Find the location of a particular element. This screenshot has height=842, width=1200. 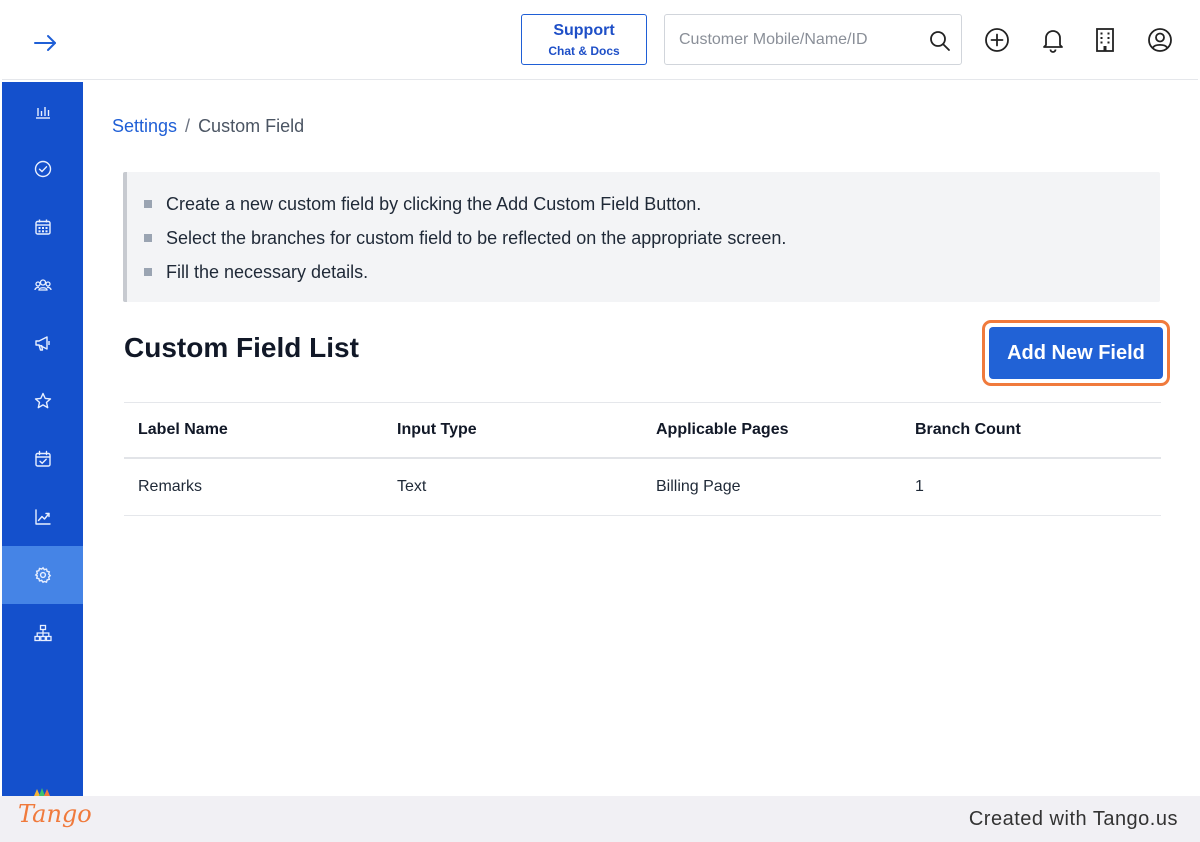

top-bar: Support Chat & Docs is located at coordinates (600, 41).